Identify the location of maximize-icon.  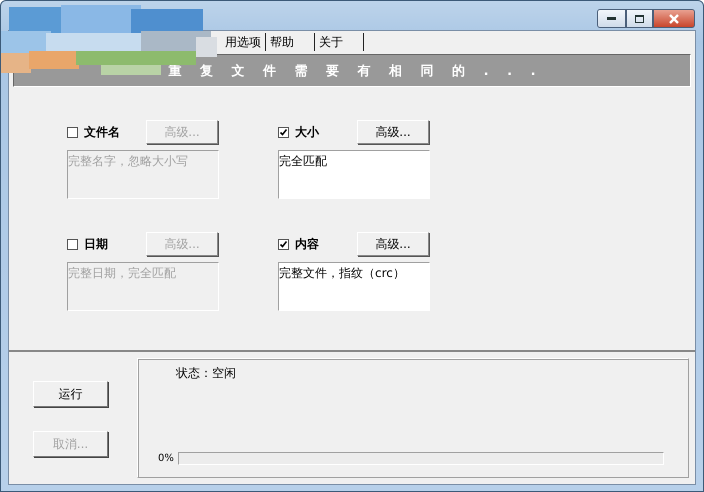
(639, 18).